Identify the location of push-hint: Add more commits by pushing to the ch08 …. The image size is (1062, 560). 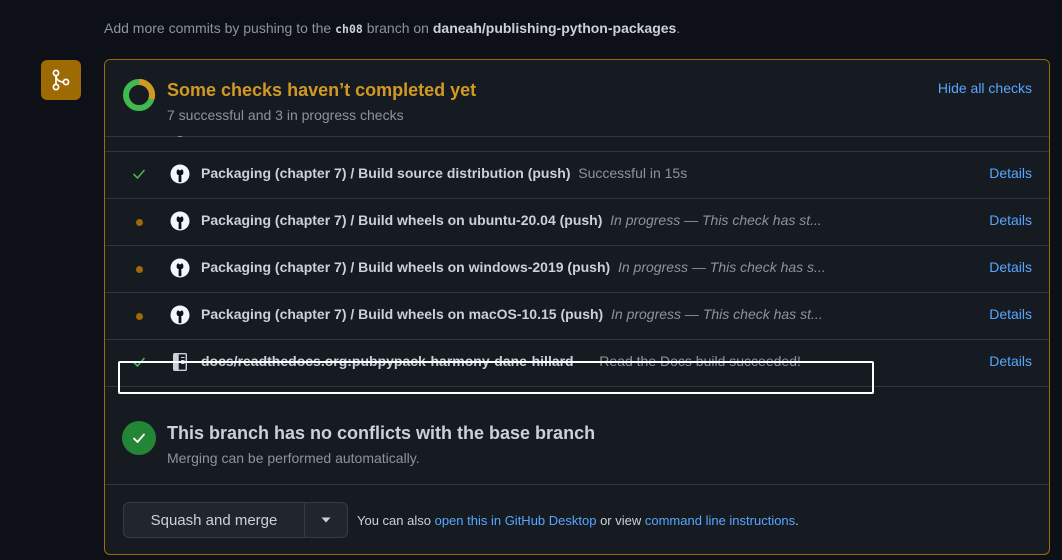
(392, 28).